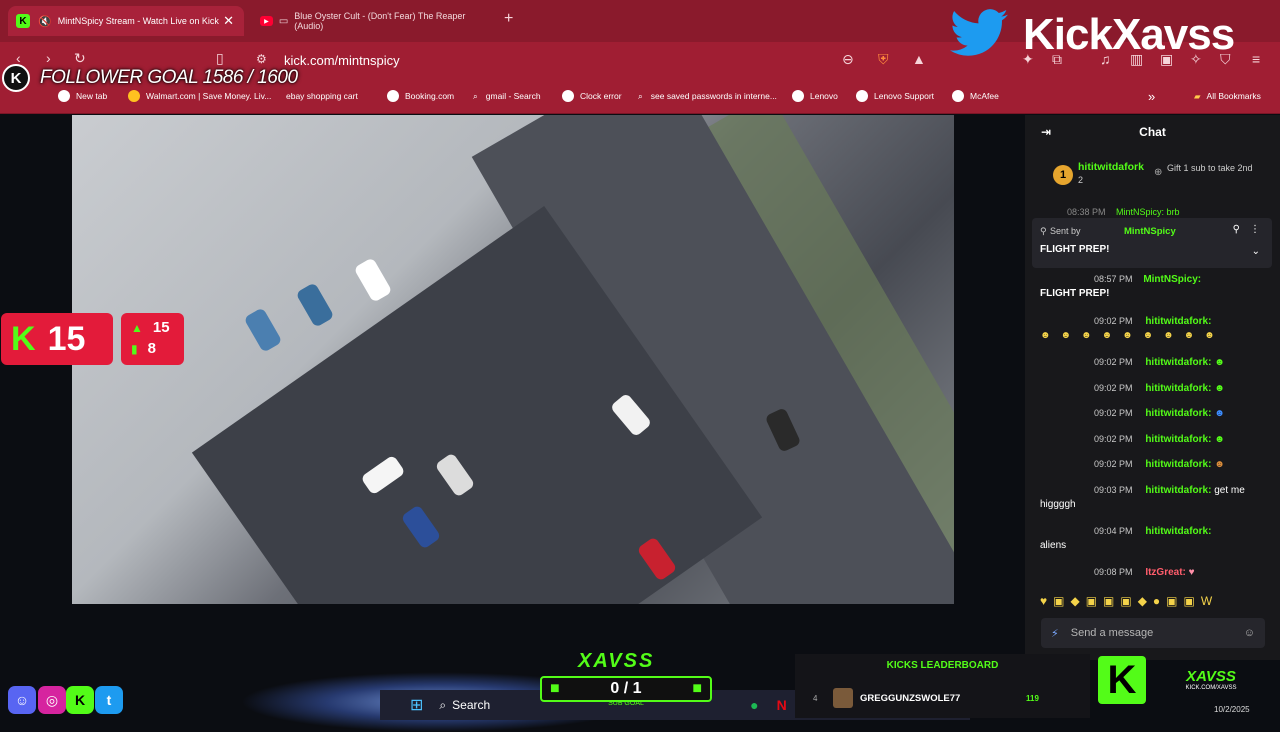 This screenshot has width=1280, height=732. What do you see at coordinates (1255, 229) in the screenshot?
I see `more-icon: ⋮` at bounding box center [1255, 229].